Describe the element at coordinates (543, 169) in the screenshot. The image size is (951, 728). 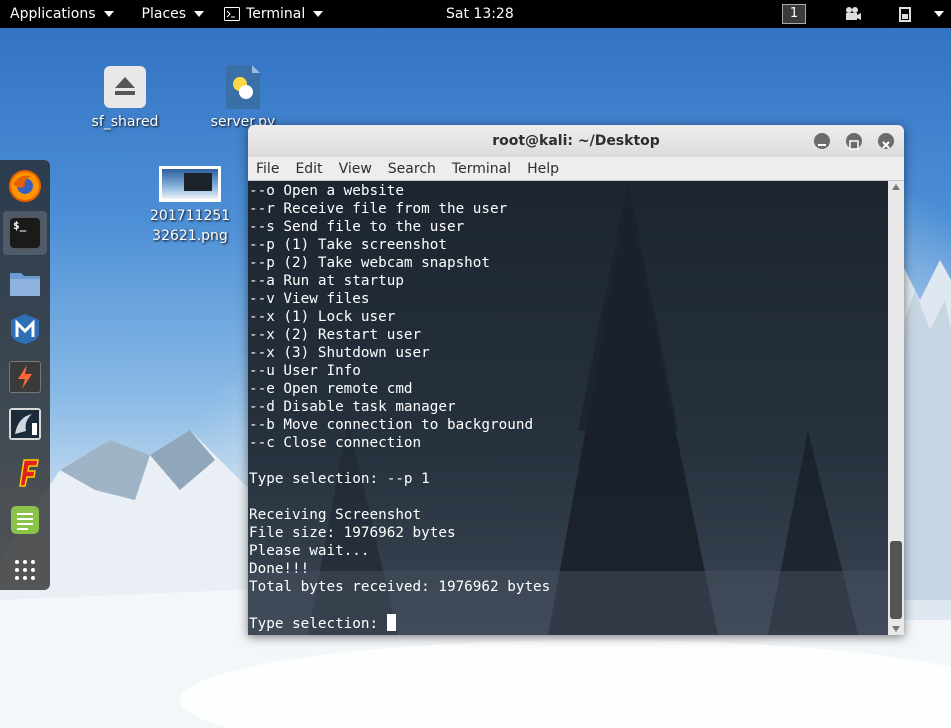
I see `menu-help: Help` at that location.